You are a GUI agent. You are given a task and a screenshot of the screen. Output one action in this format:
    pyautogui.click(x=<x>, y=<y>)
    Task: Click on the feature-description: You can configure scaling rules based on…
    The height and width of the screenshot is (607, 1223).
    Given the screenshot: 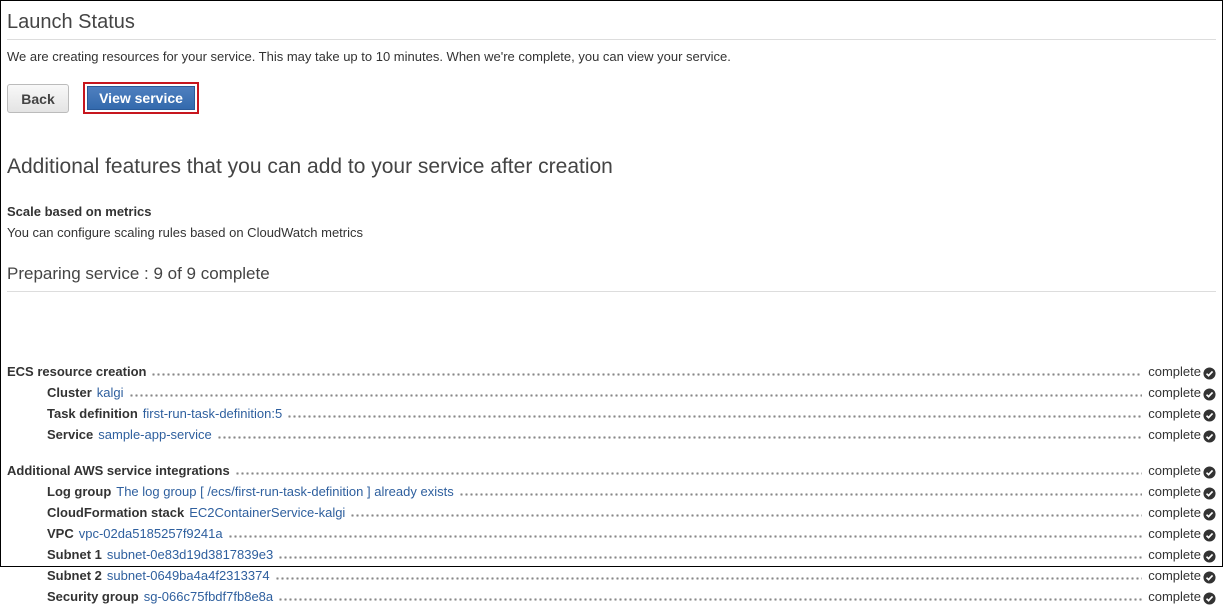 What is the action you would take?
    pyautogui.click(x=185, y=232)
    